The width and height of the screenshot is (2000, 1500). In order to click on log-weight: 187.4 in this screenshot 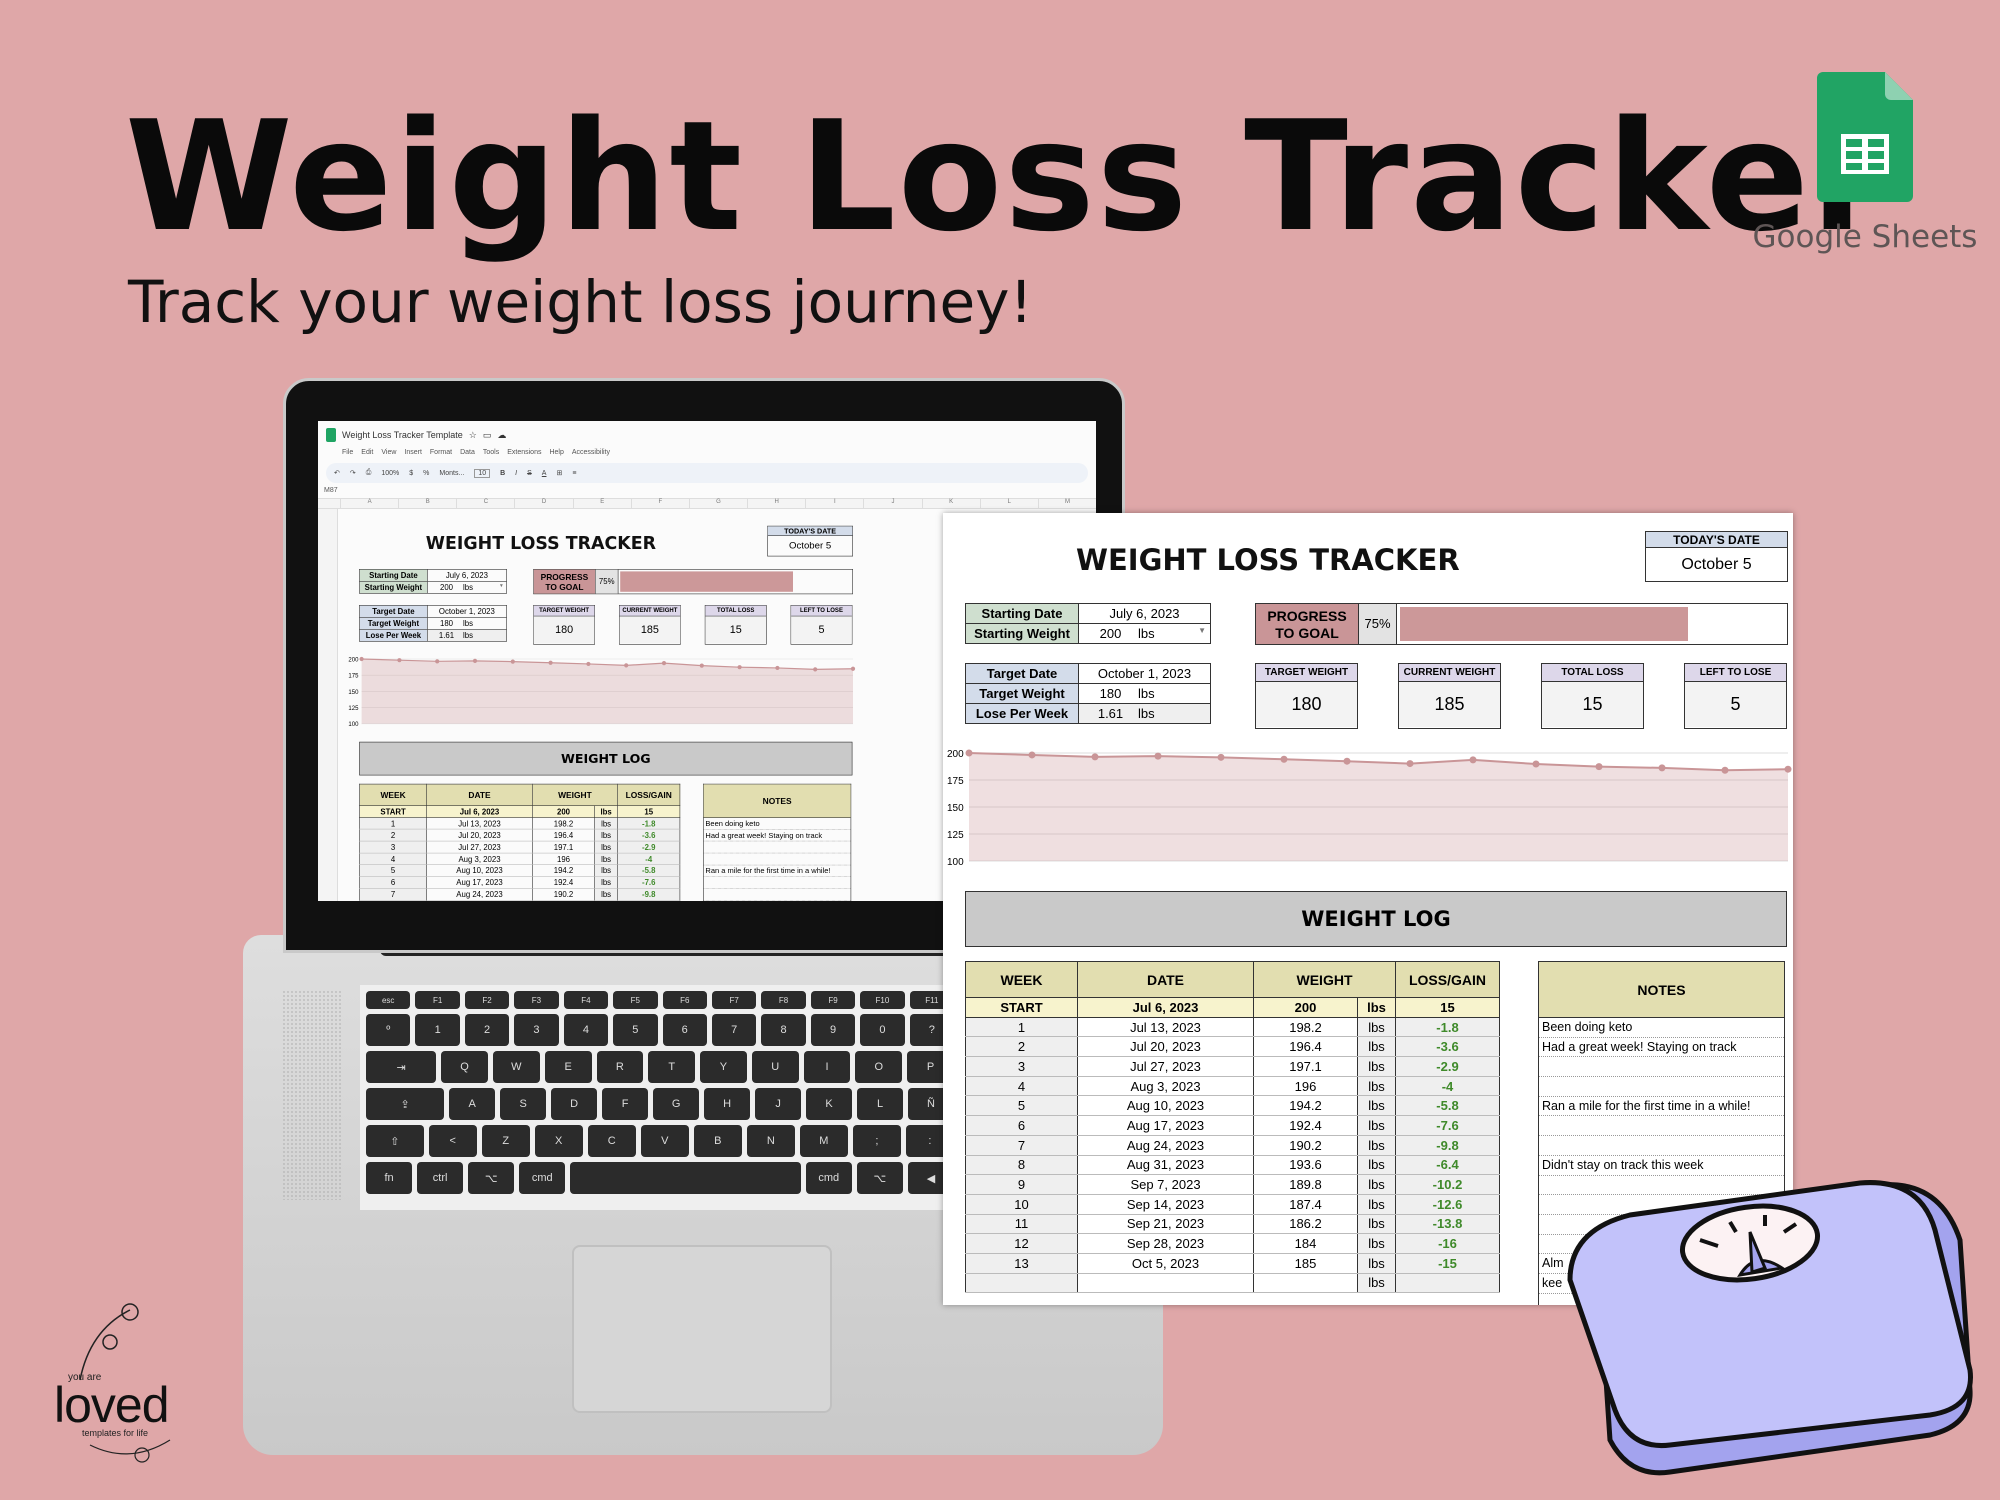, I will do `click(1305, 1204)`.